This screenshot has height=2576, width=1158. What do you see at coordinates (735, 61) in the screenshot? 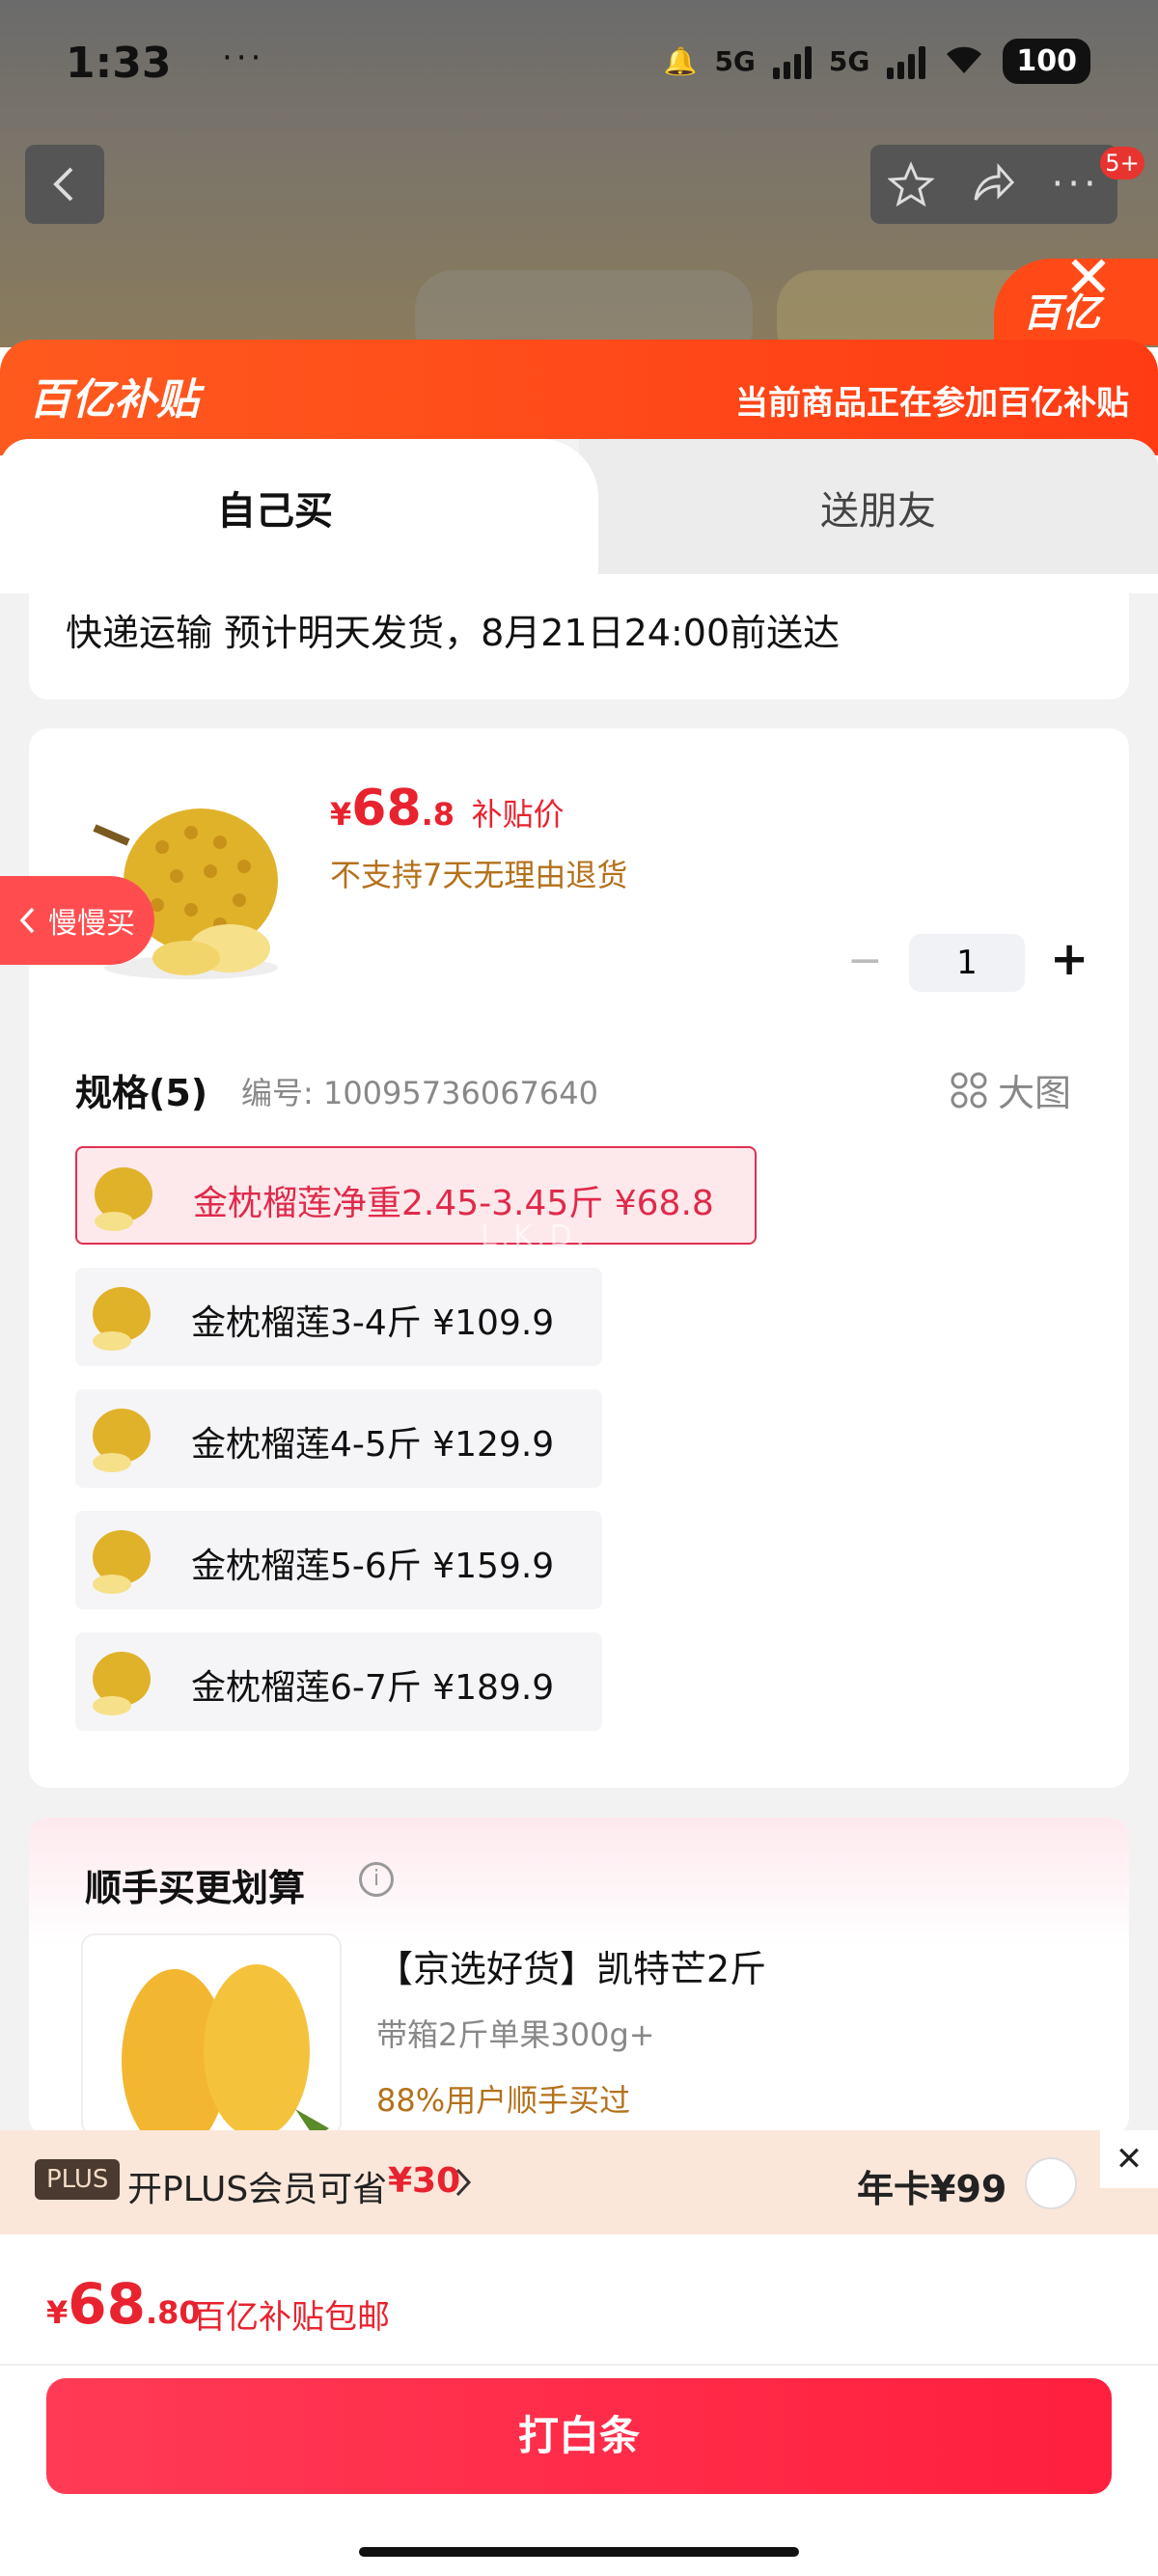
I see `network-label: 5G` at bounding box center [735, 61].